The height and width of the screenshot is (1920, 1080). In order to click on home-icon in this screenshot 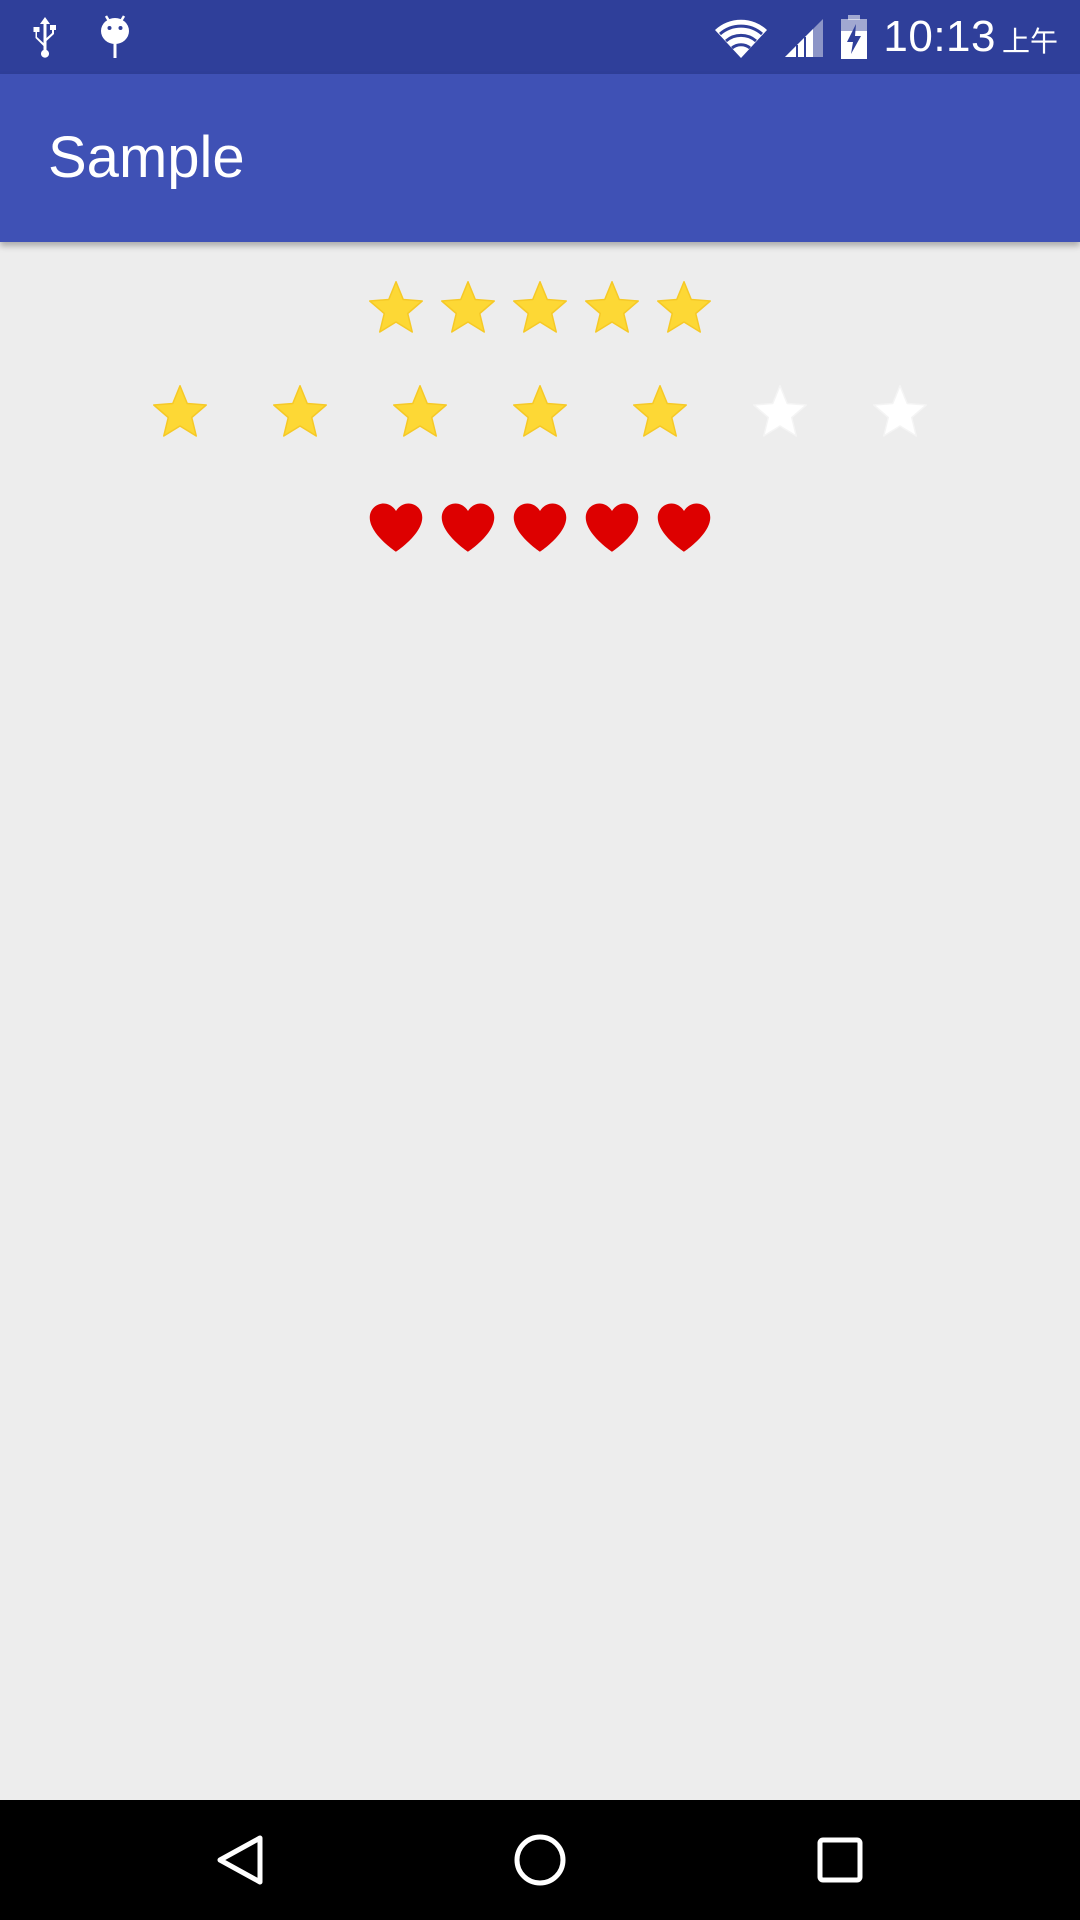, I will do `click(540, 1860)`.